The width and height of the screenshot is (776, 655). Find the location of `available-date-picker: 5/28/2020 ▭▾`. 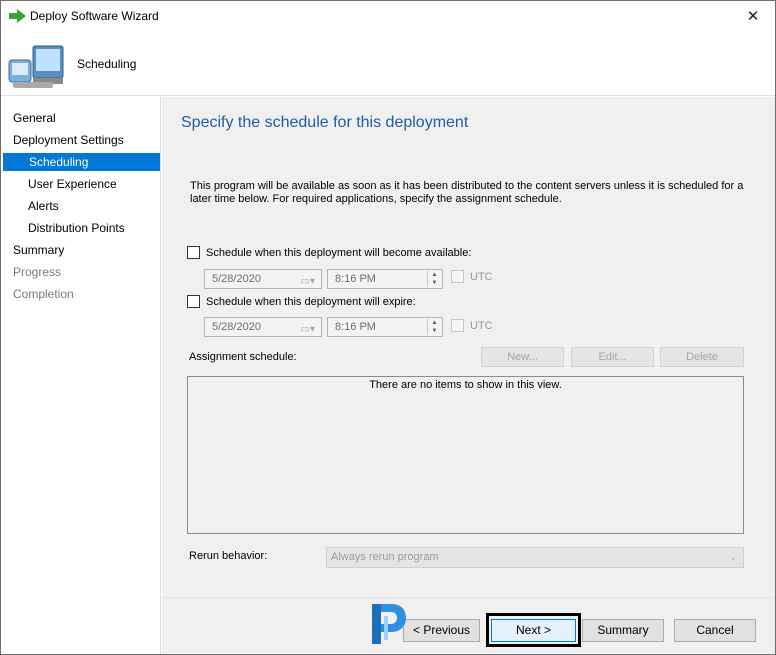

available-date-picker: 5/28/2020 ▭▾ is located at coordinates (263, 279).